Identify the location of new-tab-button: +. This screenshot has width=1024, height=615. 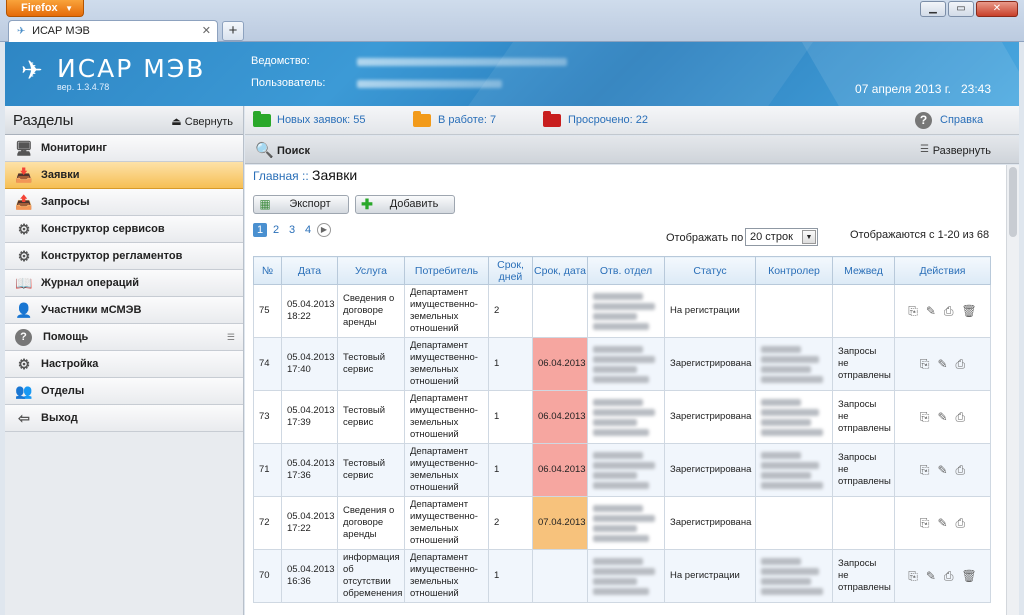
(233, 31).